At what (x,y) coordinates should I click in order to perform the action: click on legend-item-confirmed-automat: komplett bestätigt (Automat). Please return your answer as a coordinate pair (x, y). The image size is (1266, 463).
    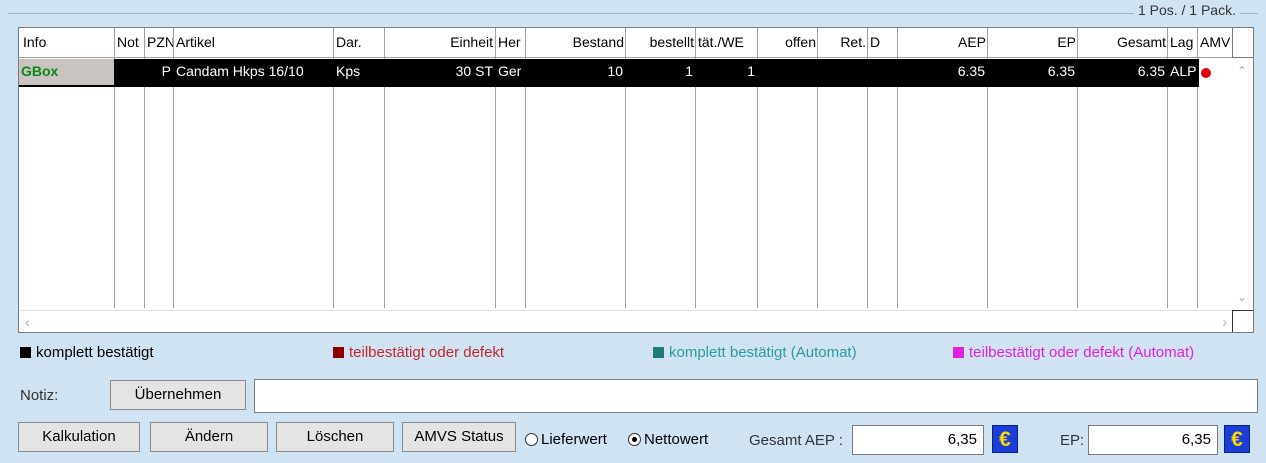
    Looking at the image, I should click on (755, 352).